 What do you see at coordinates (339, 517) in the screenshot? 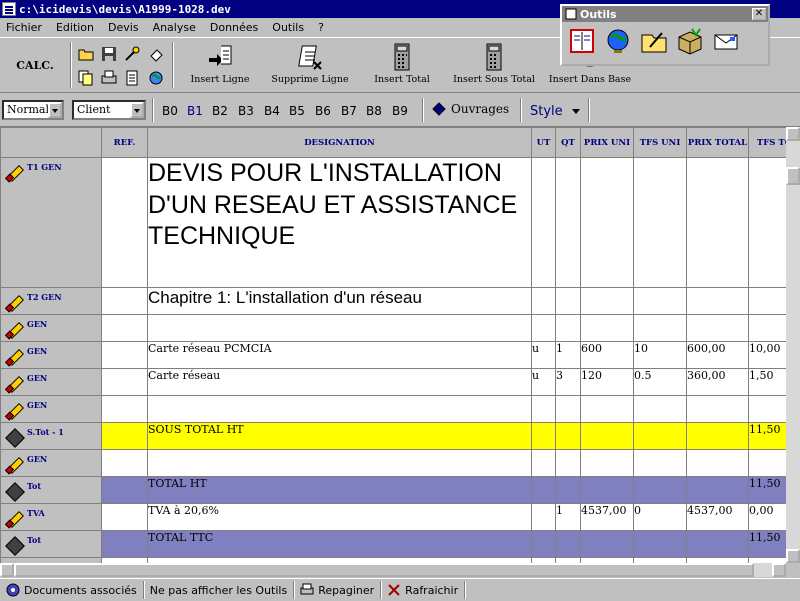
I see `designation-cell: TVA à 20,6%` at bounding box center [339, 517].